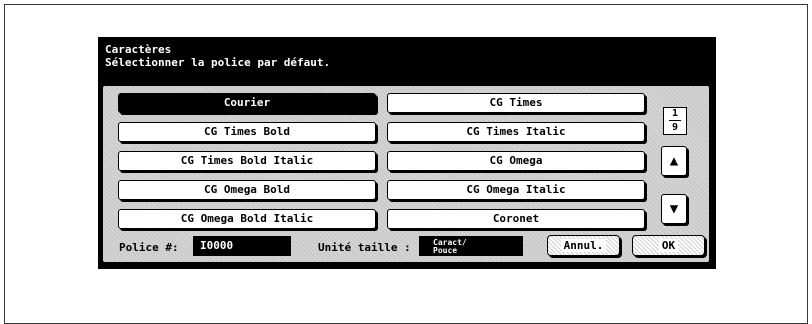 The height and width of the screenshot is (324, 812). What do you see at coordinates (516, 219) in the screenshot?
I see `font-button-coronet: Coronet` at bounding box center [516, 219].